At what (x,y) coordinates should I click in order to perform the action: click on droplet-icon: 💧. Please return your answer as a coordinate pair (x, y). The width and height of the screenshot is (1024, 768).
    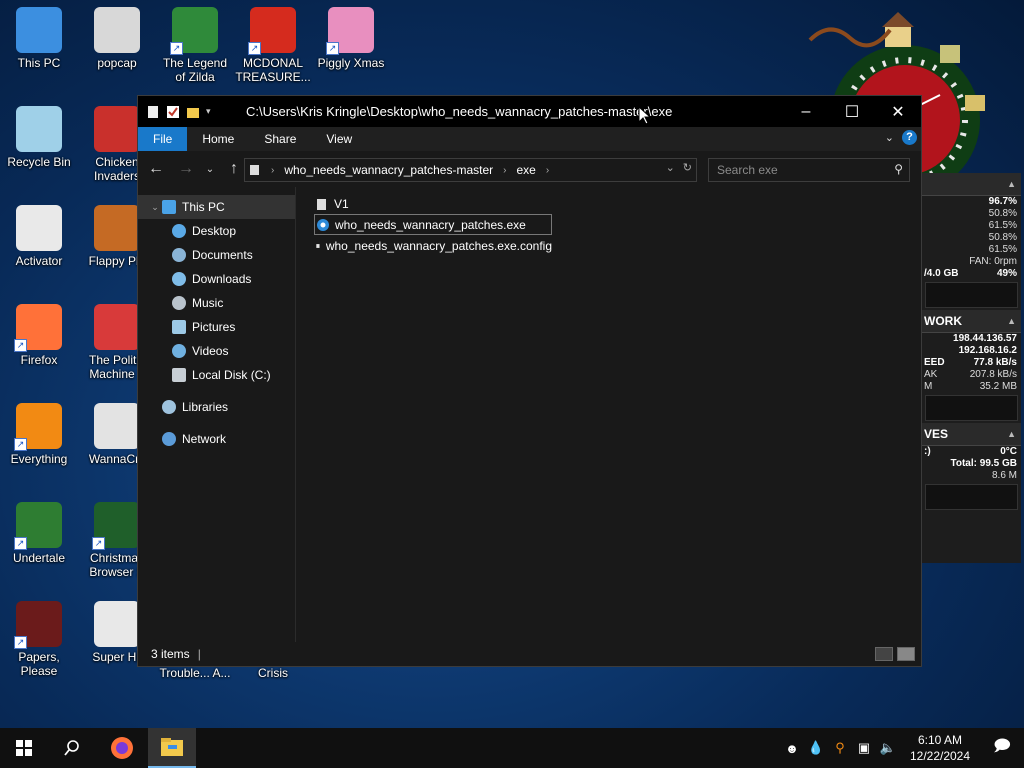
    Looking at the image, I should click on (816, 748).